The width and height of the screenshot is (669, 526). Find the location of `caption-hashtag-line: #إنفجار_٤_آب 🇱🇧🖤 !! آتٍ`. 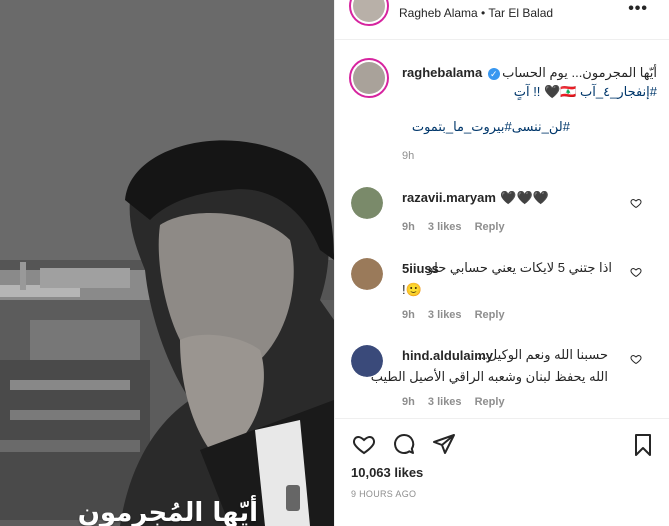

caption-hashtag-line: #إنفجار_٤_آب 🇱🇧🖤 !! آتٍ is located at coordinates (585, 92).